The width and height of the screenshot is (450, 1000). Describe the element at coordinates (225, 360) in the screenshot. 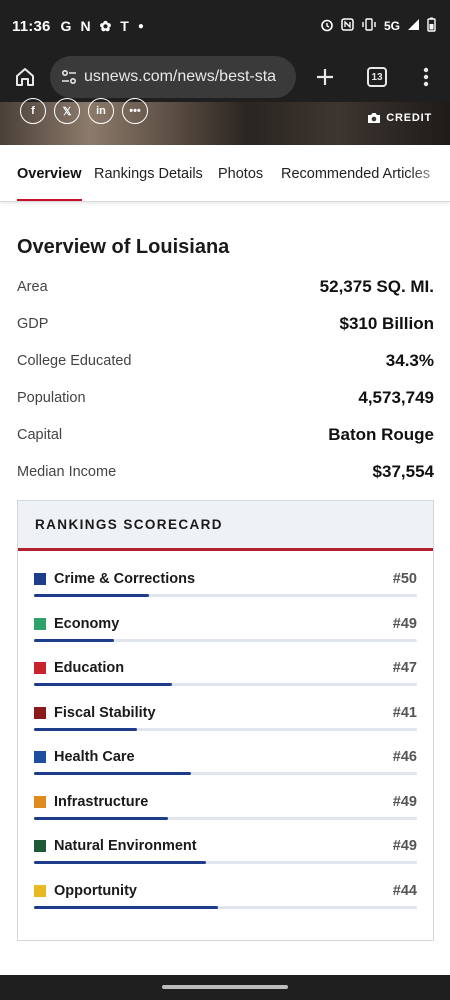

I see `fact-row: College Educated 34.3%` at that location.